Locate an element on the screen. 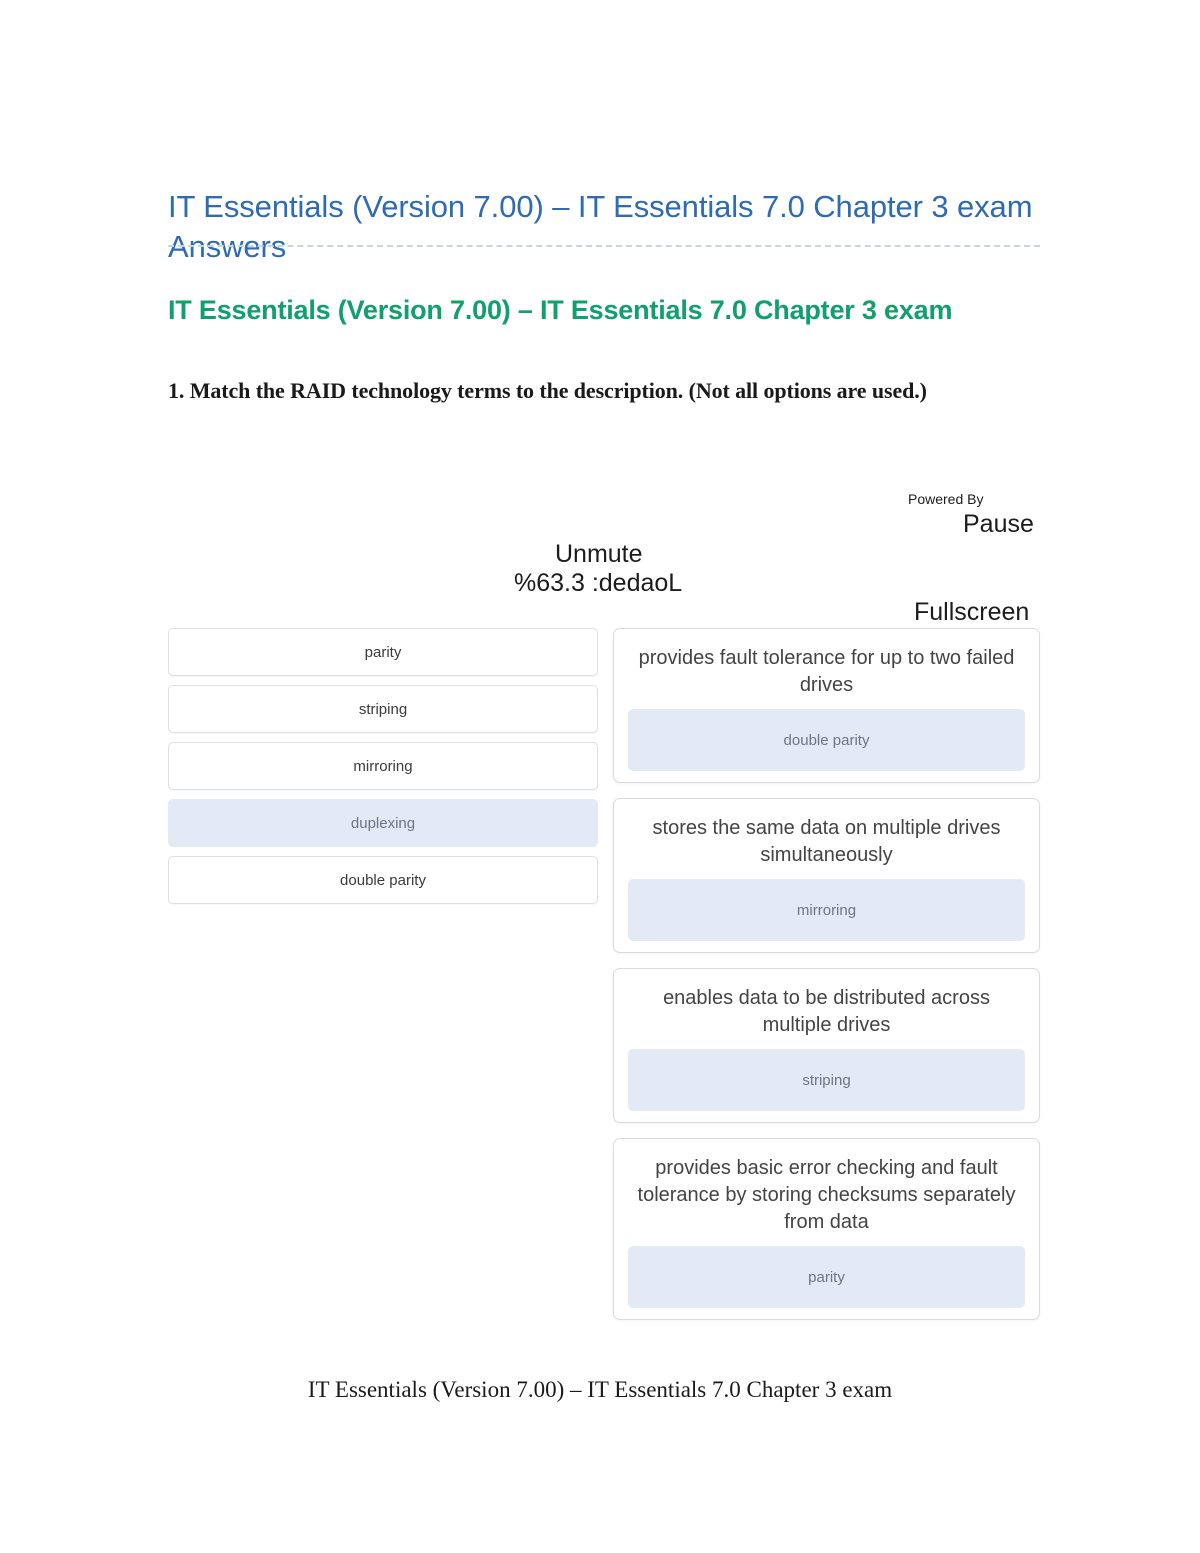 The image size is (1200, 1553). term-box: duplexing is located at coordinates (383, 823).